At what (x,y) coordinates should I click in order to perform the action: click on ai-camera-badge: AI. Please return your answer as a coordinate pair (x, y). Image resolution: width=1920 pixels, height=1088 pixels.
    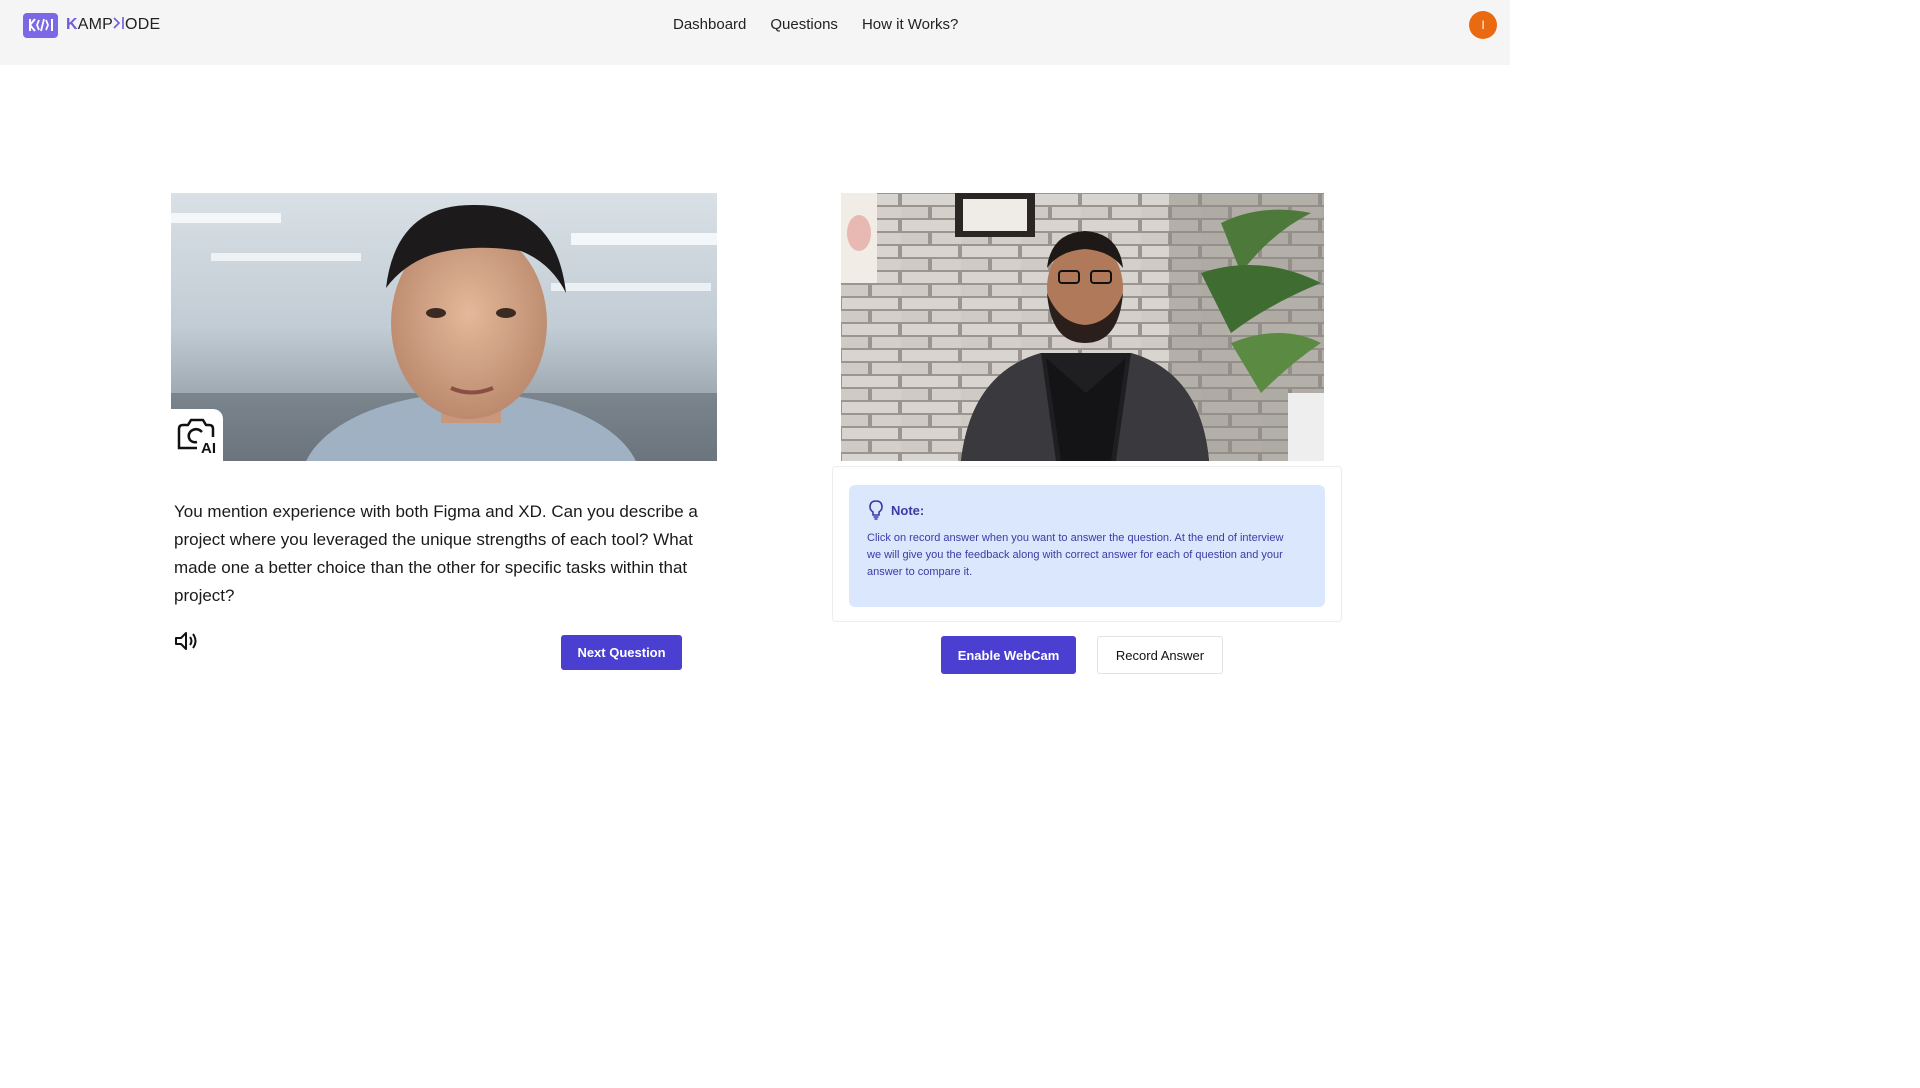
    Looking at the image, I should click on (197, 435).